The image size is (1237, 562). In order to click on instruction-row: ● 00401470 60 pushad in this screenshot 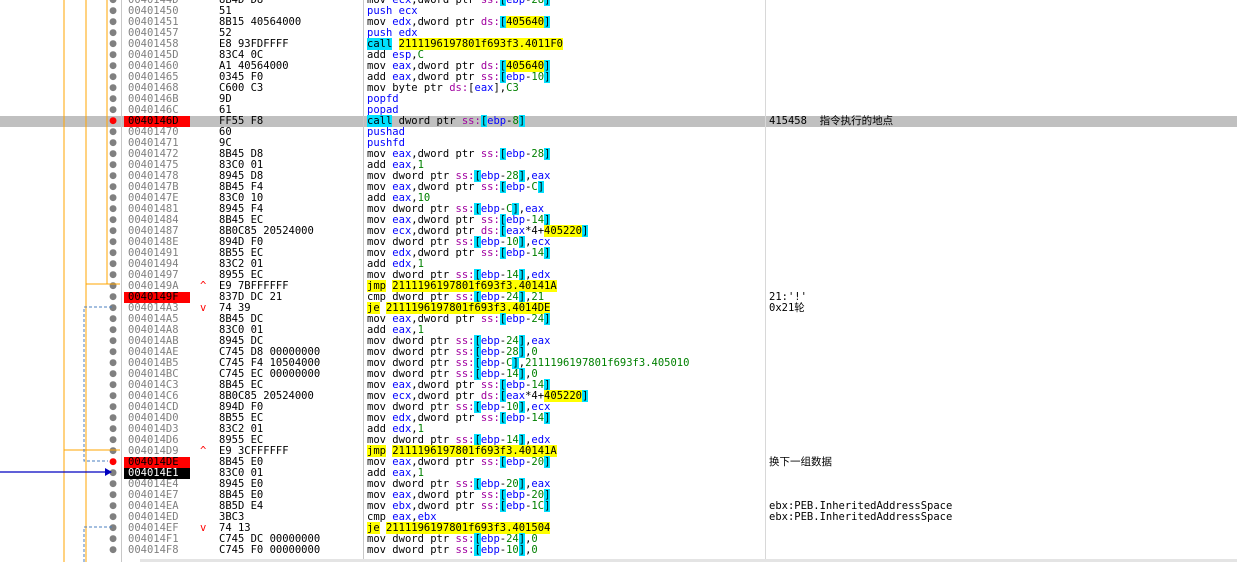, I will do `click(618, 132)`.